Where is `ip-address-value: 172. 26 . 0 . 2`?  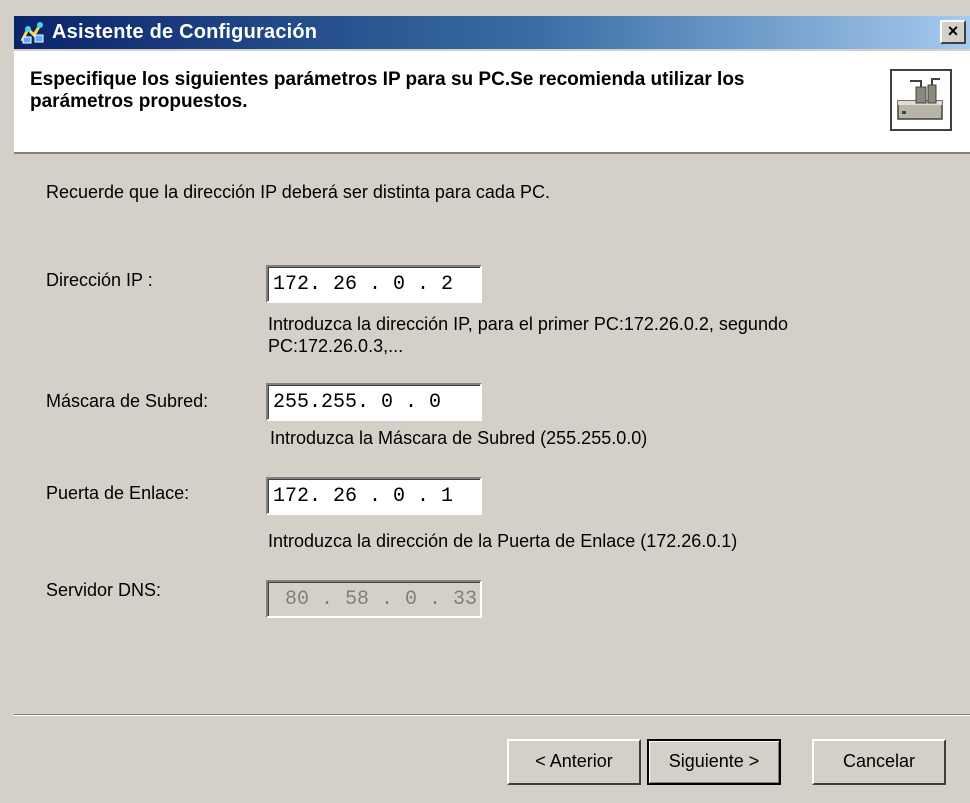
ip-address-value: 172. 26 . 0 . 2 is located at coordinates (374, 284).